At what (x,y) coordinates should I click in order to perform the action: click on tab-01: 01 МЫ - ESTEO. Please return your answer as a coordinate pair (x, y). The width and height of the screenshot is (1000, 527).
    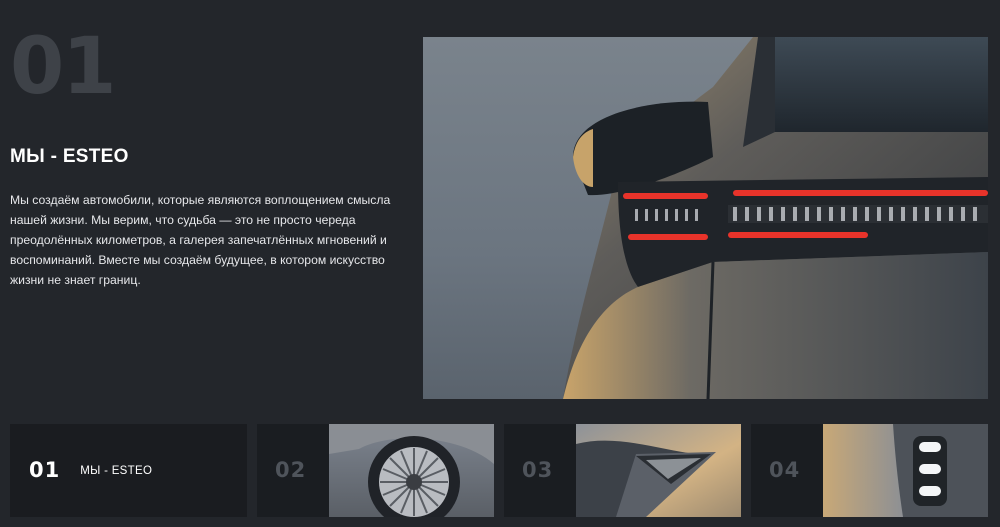
    Looking at the image, I should click on (128, 470).